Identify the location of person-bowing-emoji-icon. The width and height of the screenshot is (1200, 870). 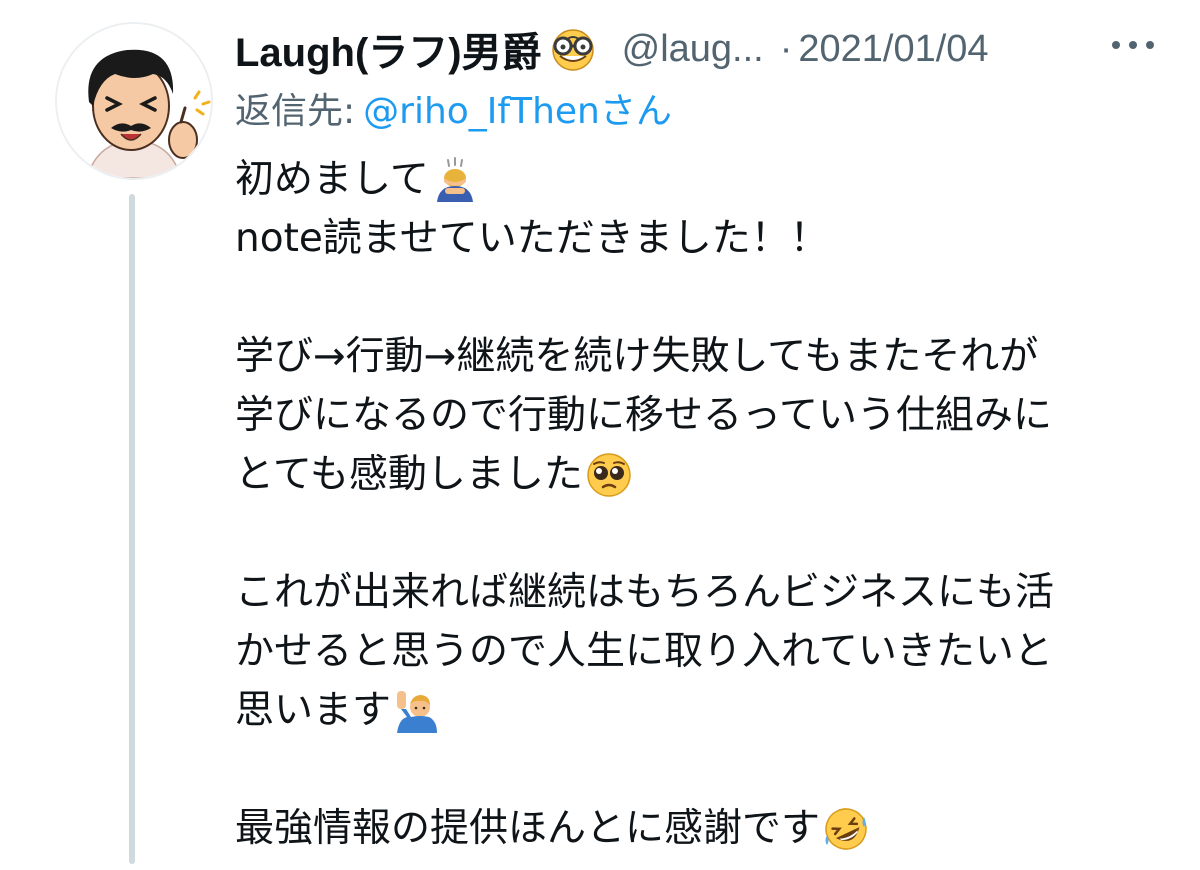
(455, 180).